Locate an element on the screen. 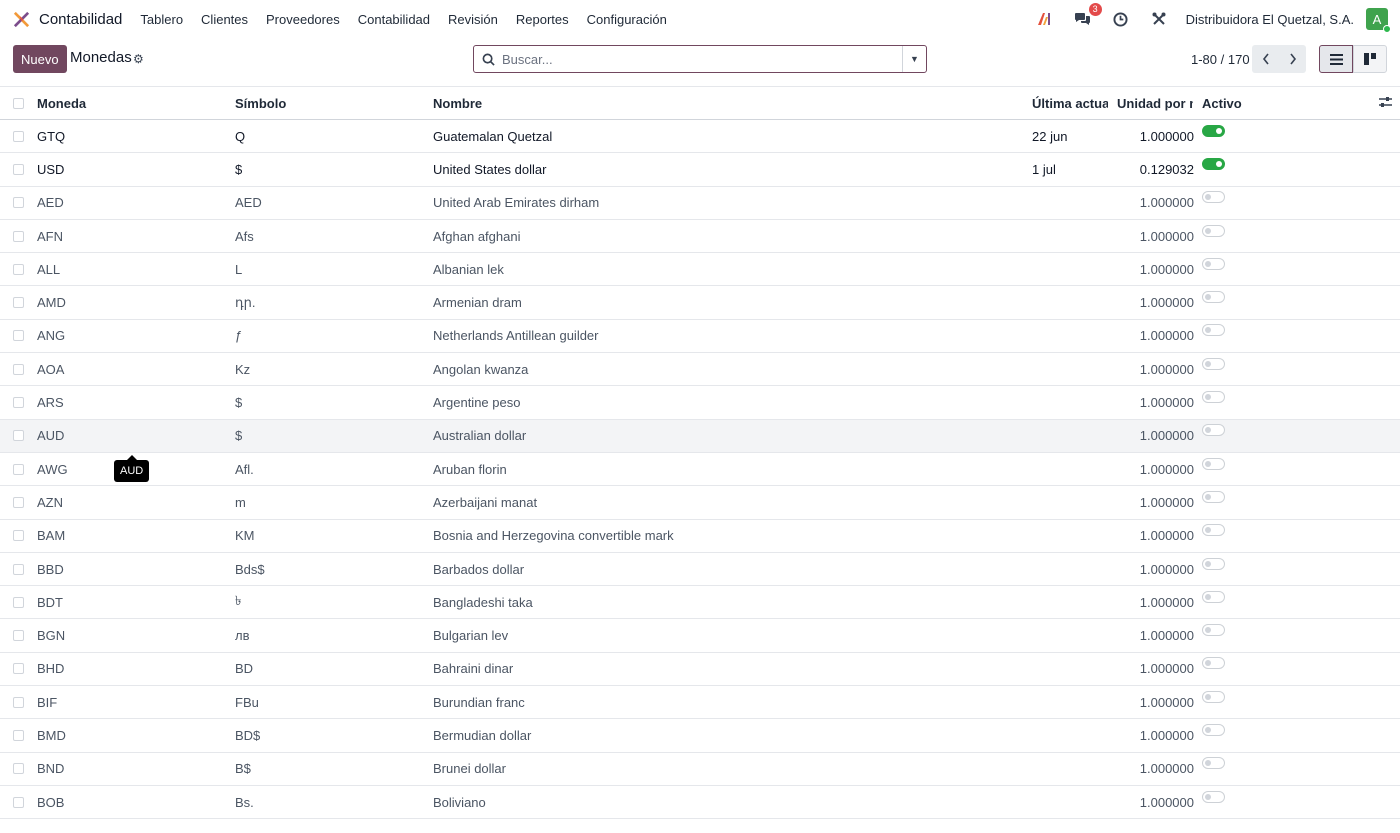  table-row: AOA Kz Angolan kwanza 1.000000 is located at coordinates (700, 370).